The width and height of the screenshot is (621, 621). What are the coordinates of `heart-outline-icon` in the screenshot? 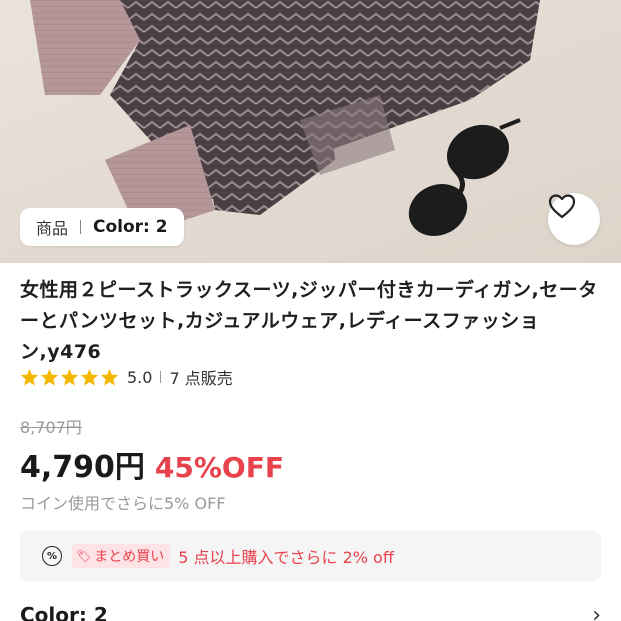 It's located at (562, 206).